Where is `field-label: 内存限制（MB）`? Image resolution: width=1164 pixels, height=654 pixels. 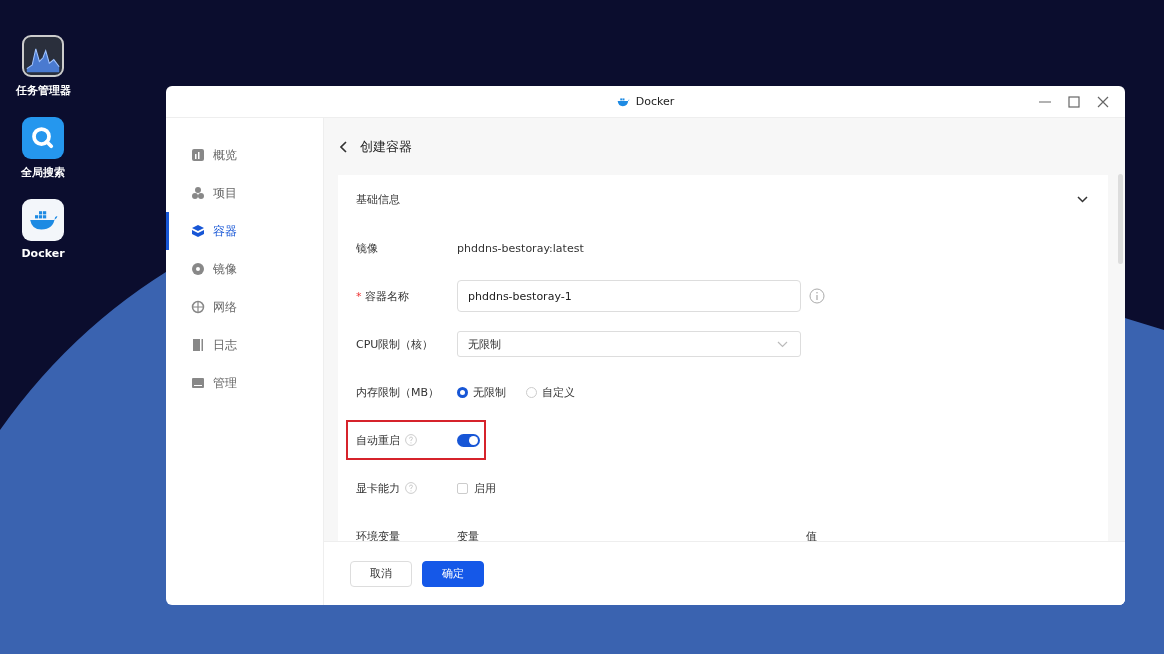
field-label: 内存限制（MB） is located at coordinates (398, 392).